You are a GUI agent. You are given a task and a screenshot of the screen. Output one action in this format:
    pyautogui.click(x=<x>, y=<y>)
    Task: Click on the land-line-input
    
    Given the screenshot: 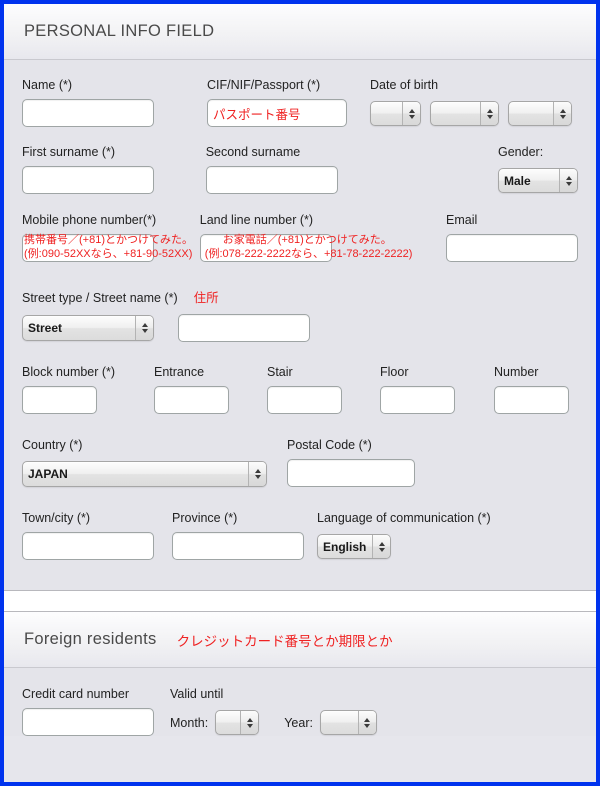 What is the action you would take?
    pyautogui.click(x=265, y=248)
    